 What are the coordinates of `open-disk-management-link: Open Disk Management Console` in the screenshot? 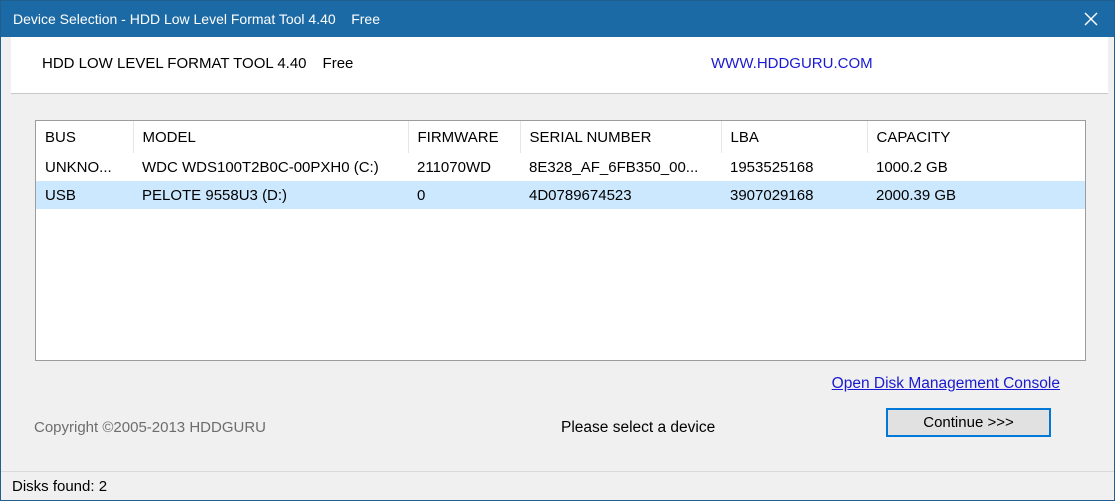 It's located at (946, 384).